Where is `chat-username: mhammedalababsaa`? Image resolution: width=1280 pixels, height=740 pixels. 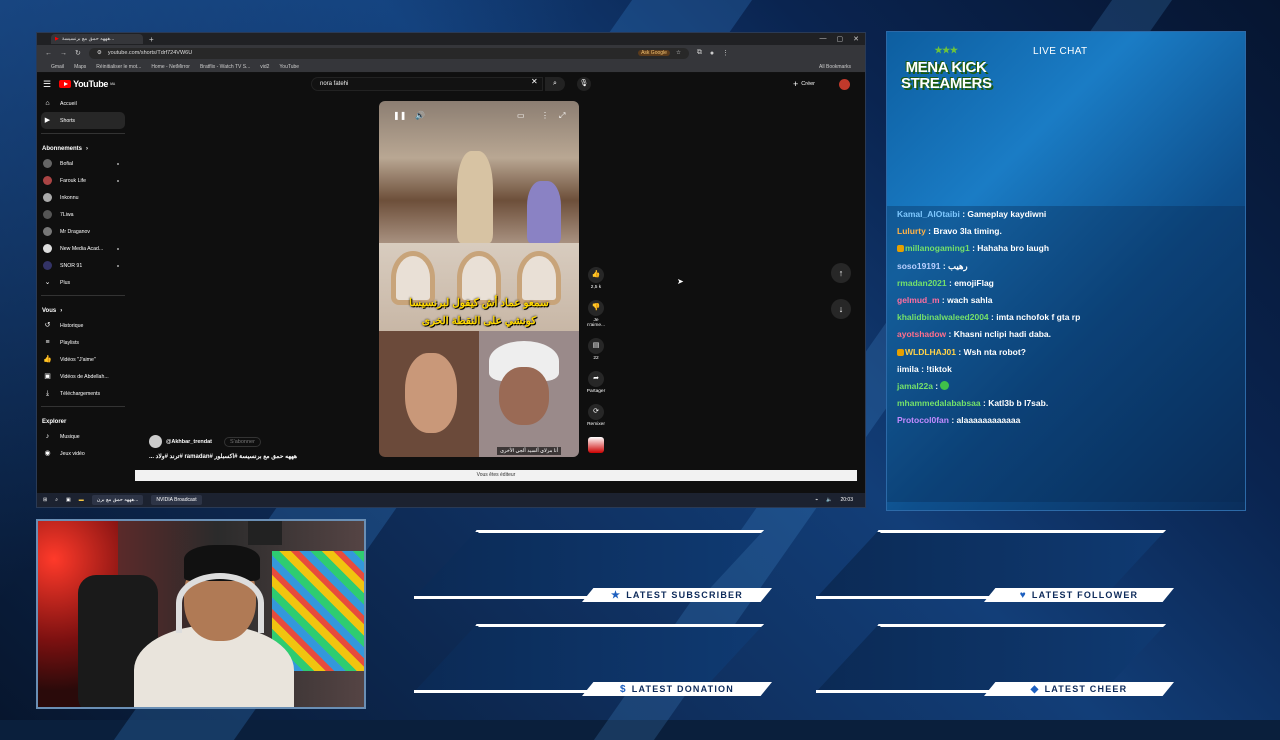
chat-username: mhammedalababsaa is located at coordinates (939, 403).